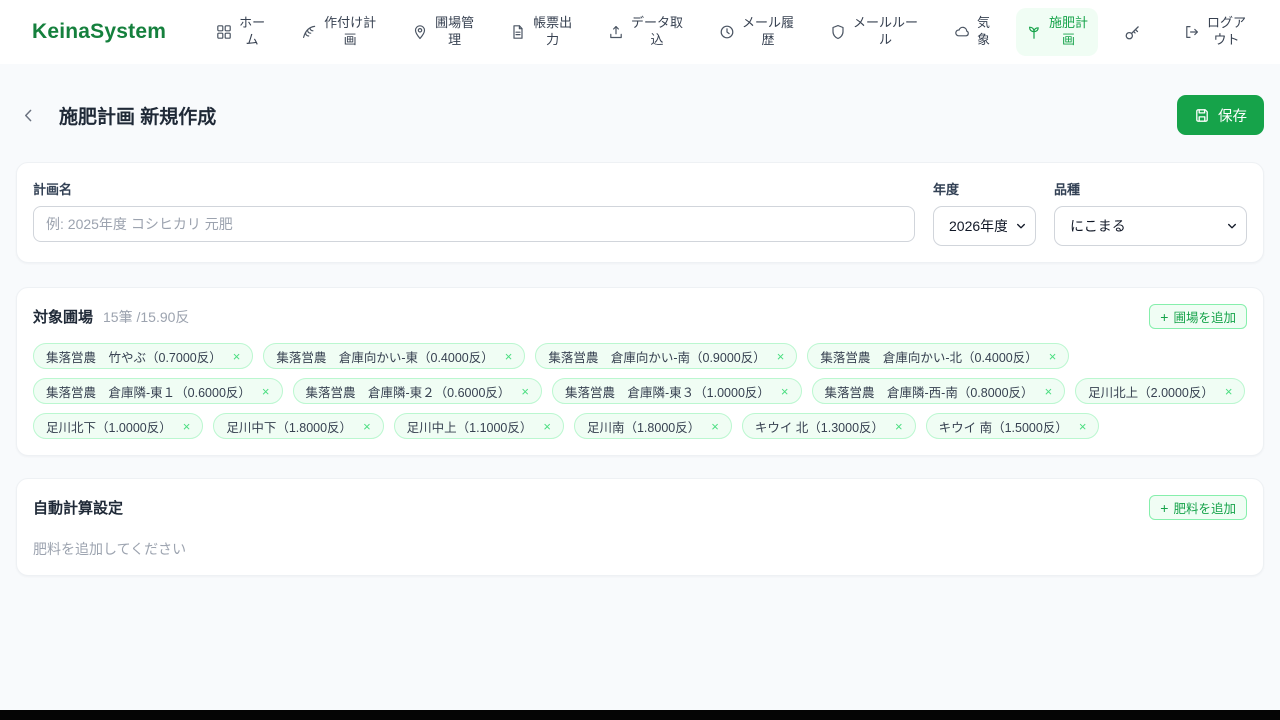 The width and height of the screenshot is (1280, 720). I want to click on field-tag: 足川北上（2.0000反） ×, so click(1160, 391).